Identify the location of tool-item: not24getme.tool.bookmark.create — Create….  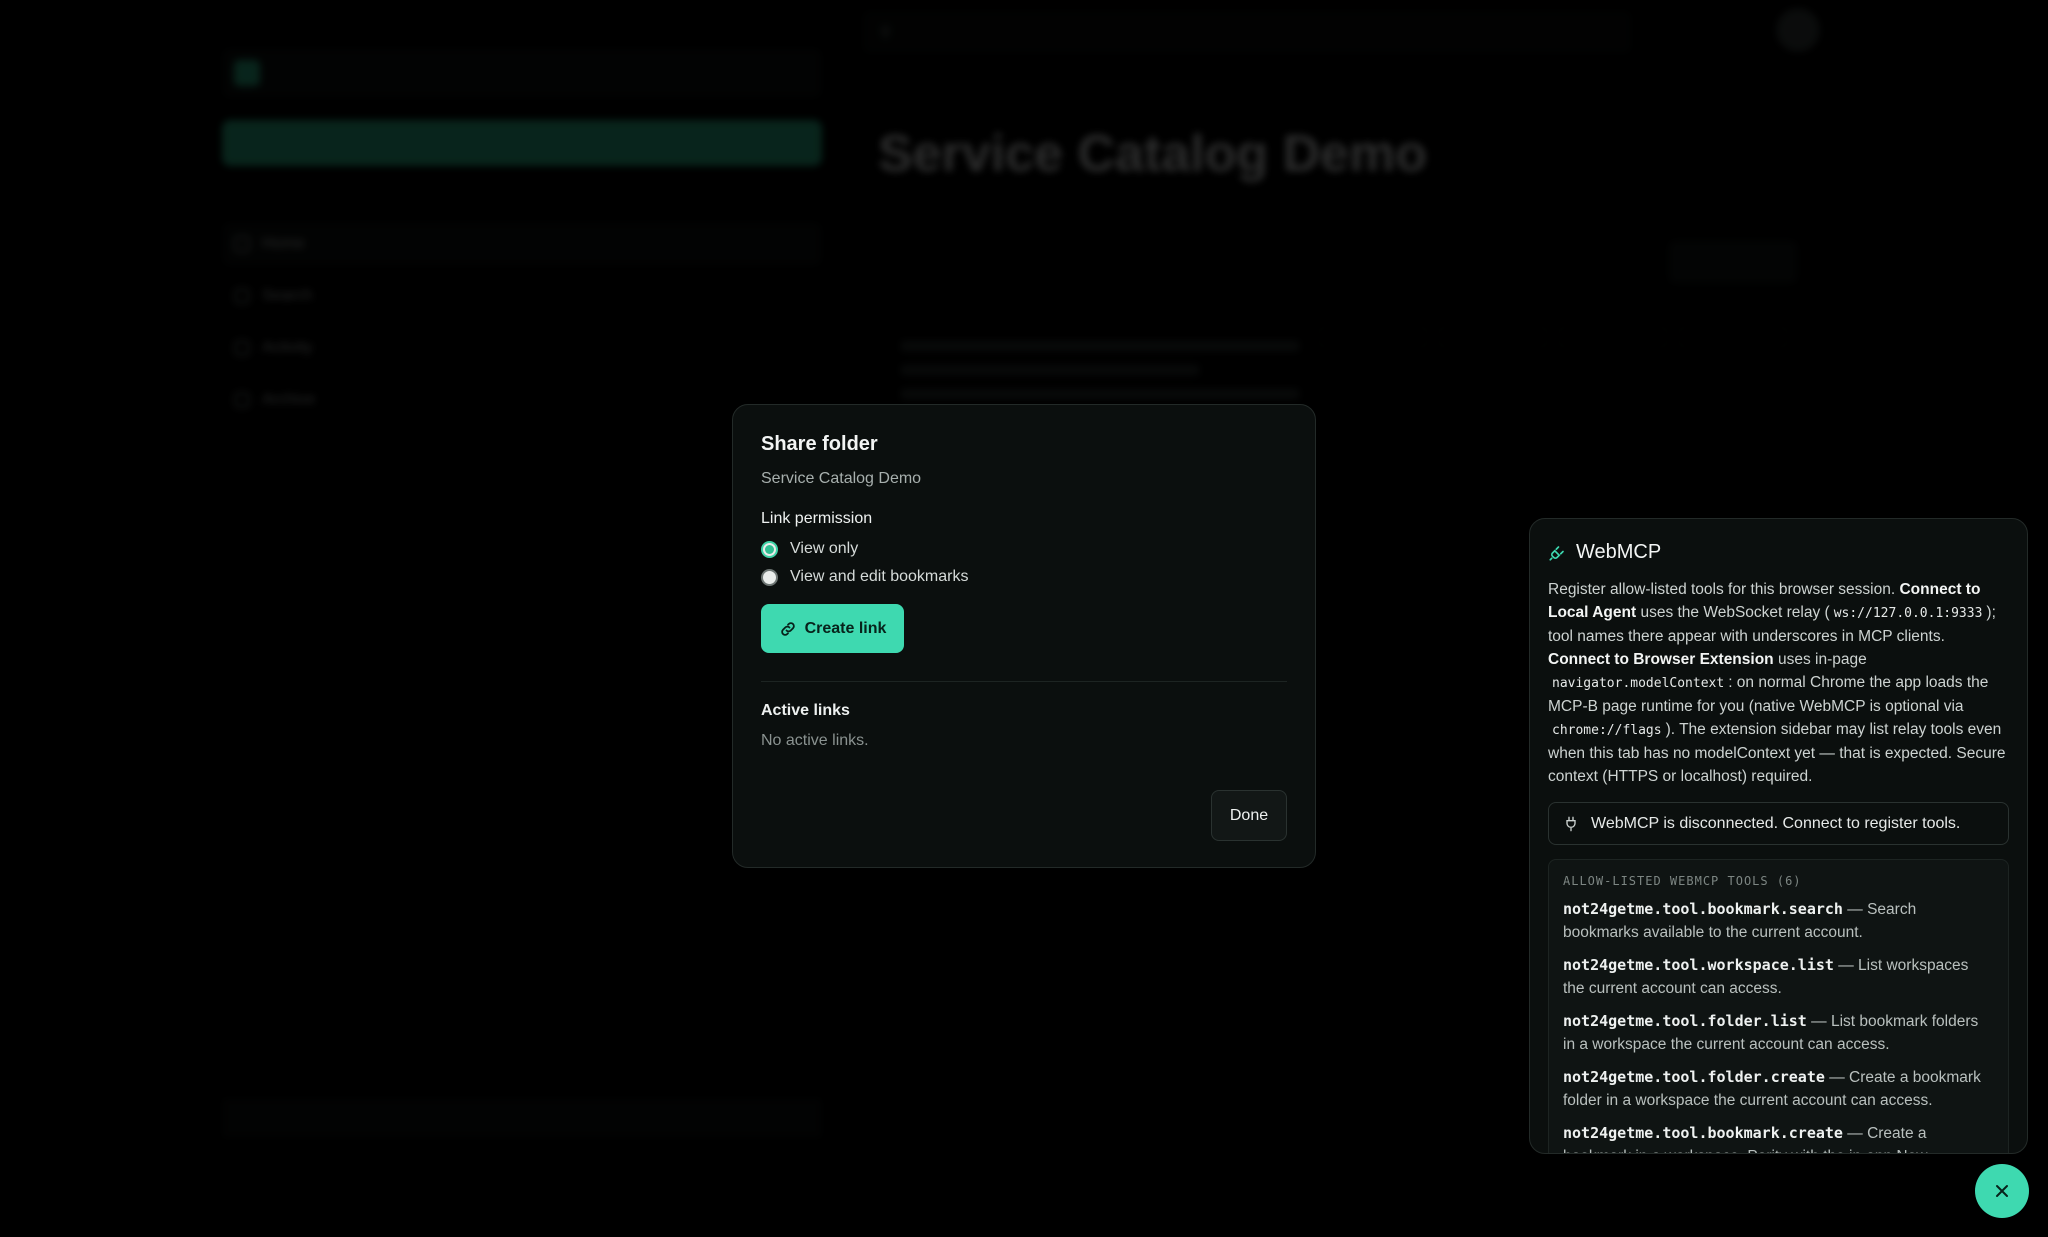
(1745, 1138).